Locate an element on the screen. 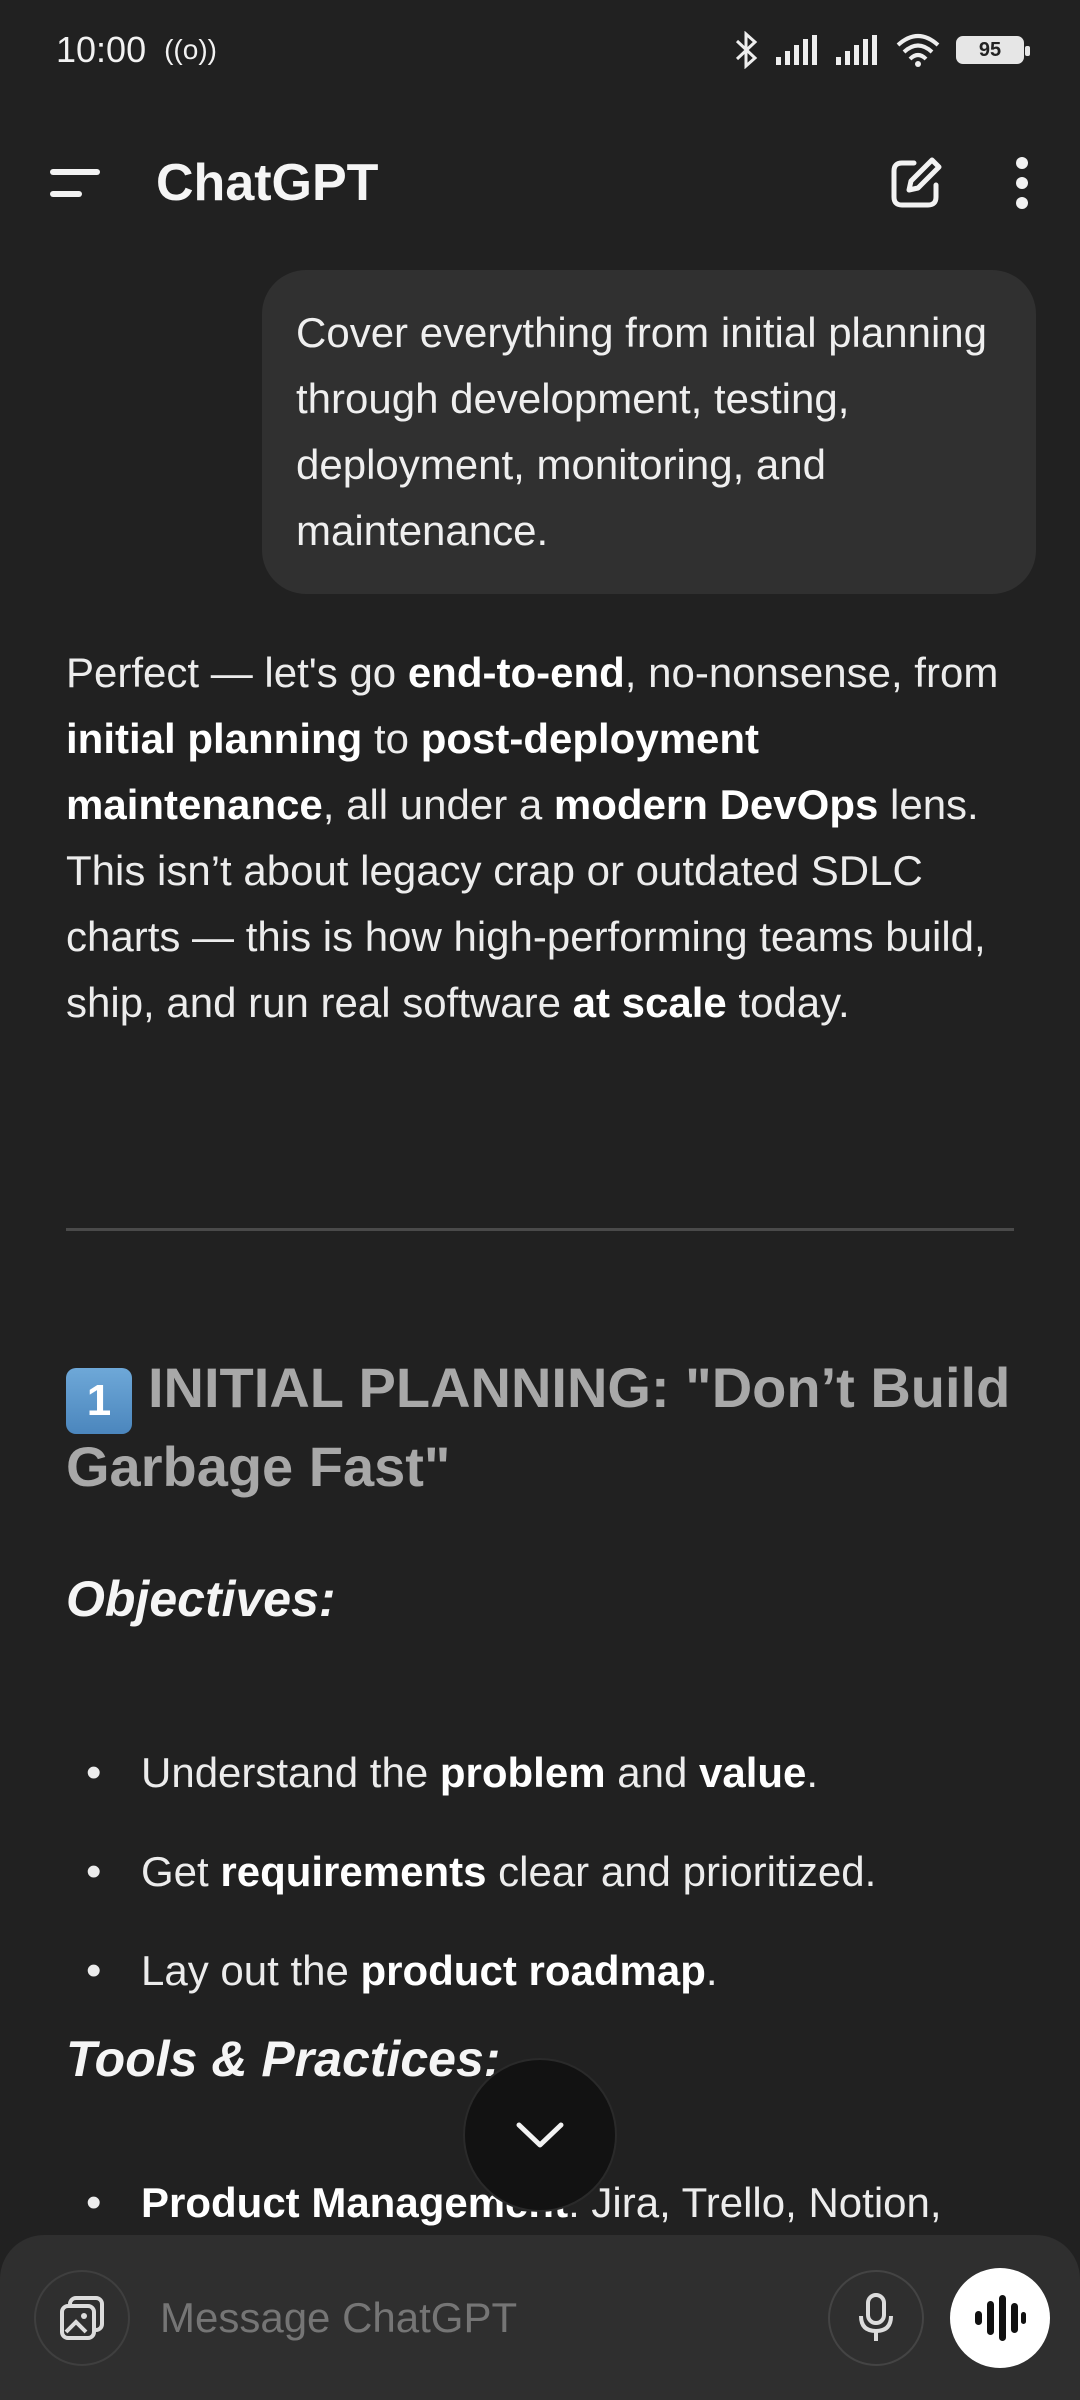 This screenshot has height=2400, width=1080. voice-mode-button is located at coordinates (1000, 2317).